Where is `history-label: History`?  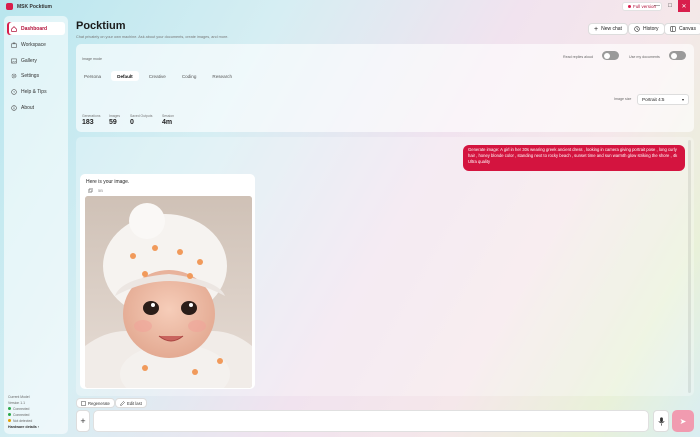
history-label: History is located at coordinates (651, 29).